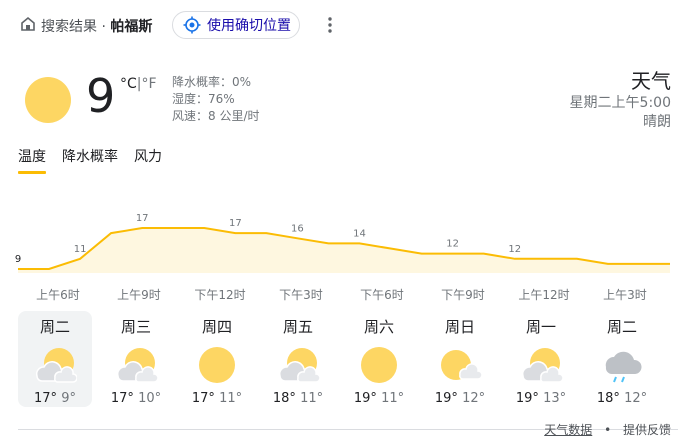 The image size is (697, 447). I want to click on temperature-data-label: 11, so click(80, 249).